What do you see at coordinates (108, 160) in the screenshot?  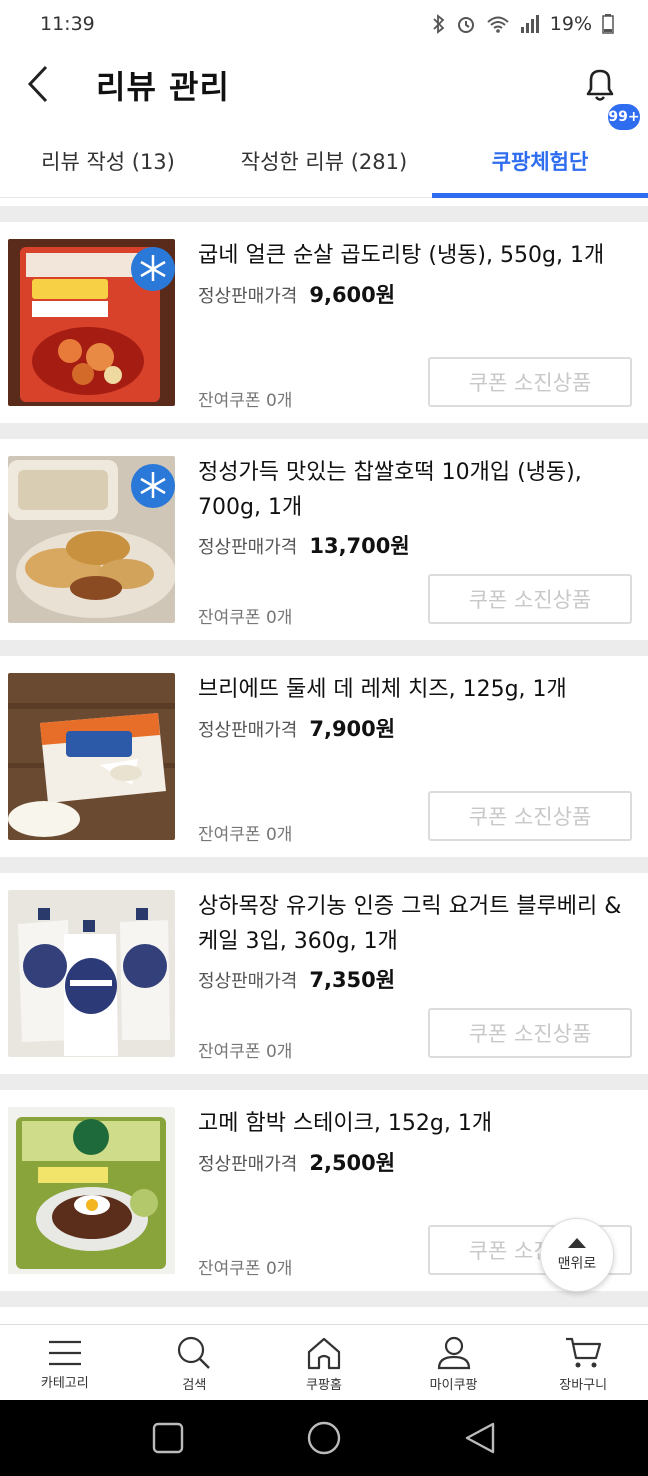 I see `tab-write-review: 리뷰 작성 (13)` at bounding box center [108, 160].